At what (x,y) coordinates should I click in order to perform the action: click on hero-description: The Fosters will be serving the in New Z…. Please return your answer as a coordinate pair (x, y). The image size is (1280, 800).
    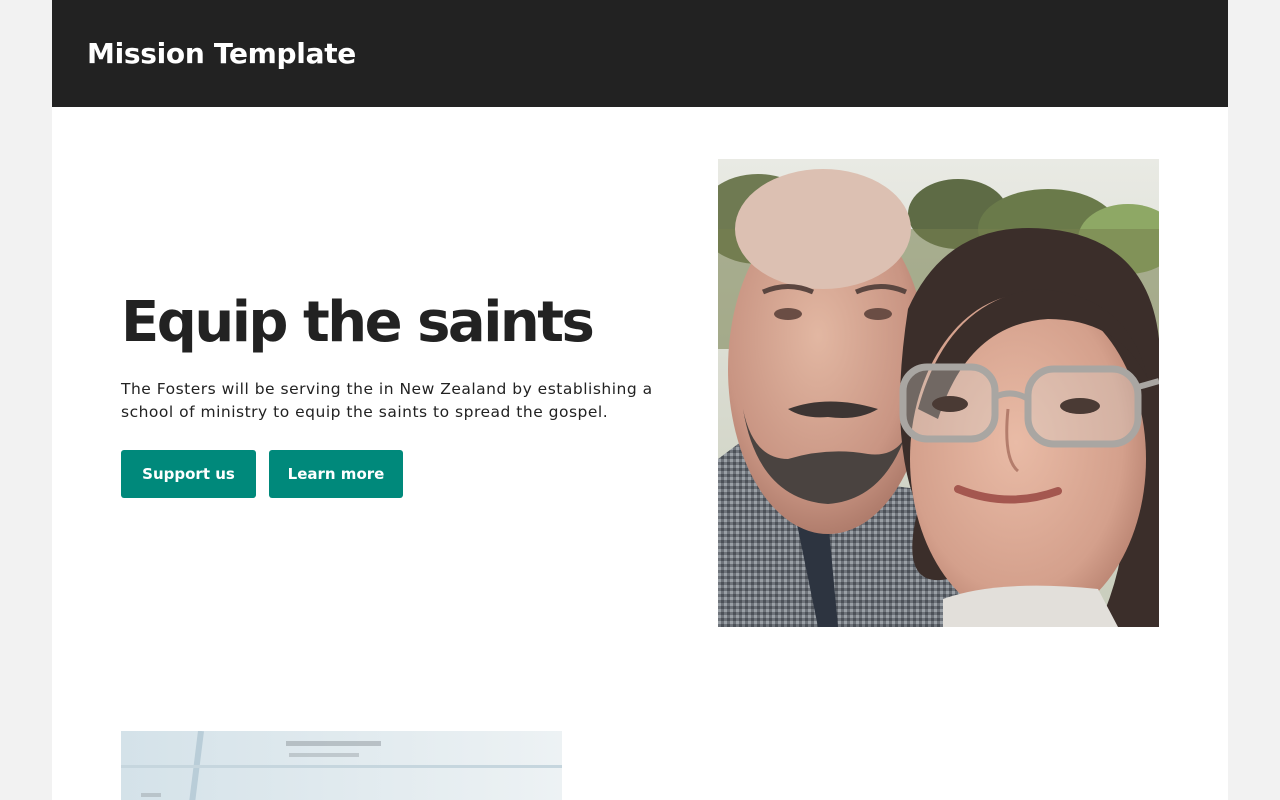
    Looking at the image, I should click on (387, 400).